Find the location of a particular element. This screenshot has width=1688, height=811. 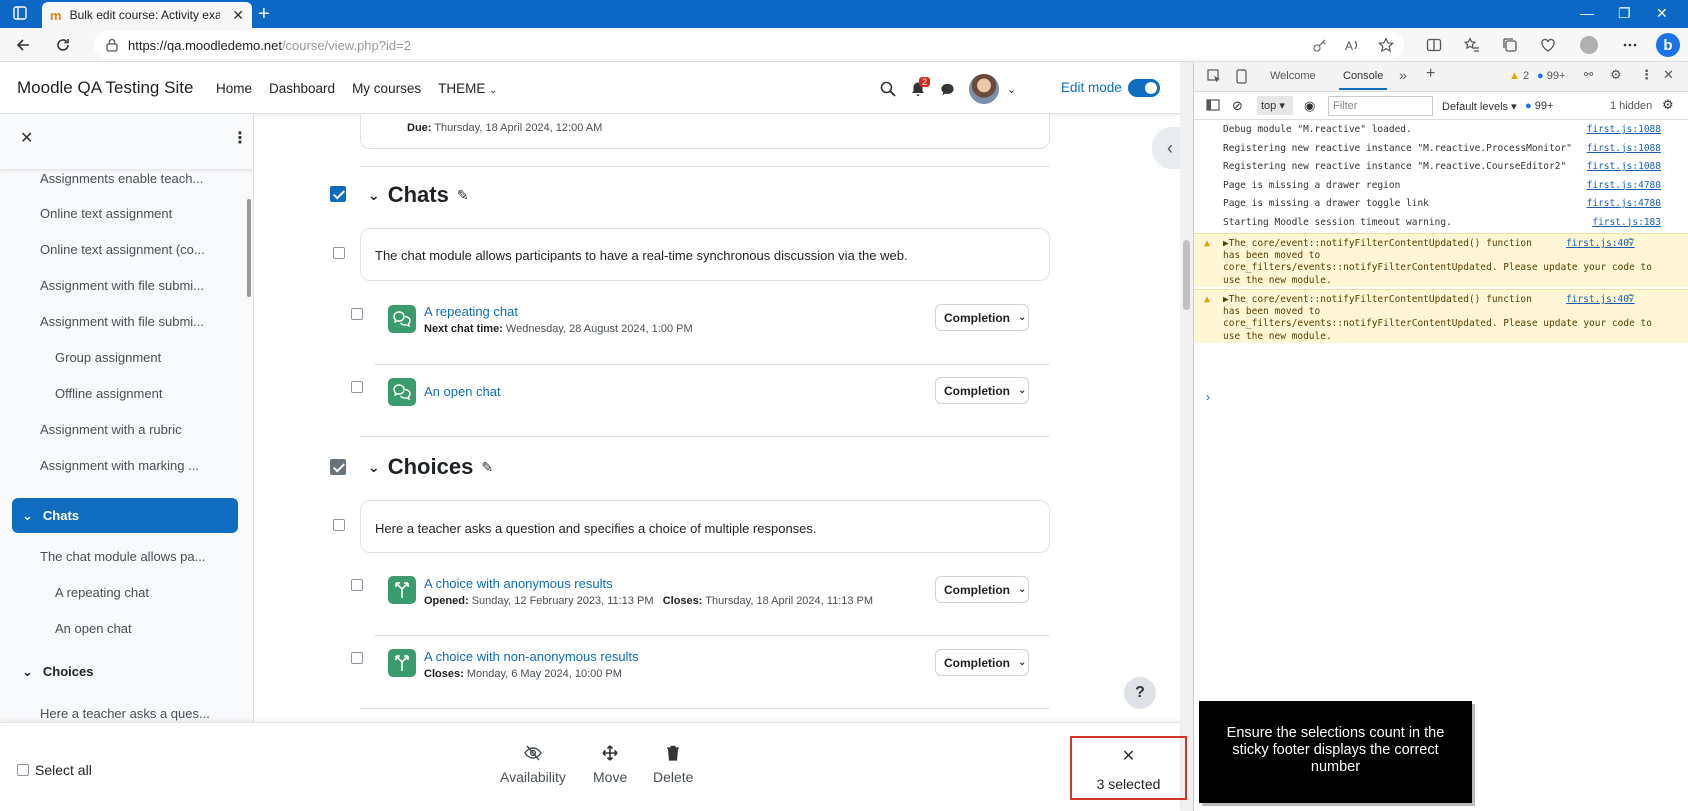

devtools-close-icon: ✕ is located at coordinates (1668, 75).